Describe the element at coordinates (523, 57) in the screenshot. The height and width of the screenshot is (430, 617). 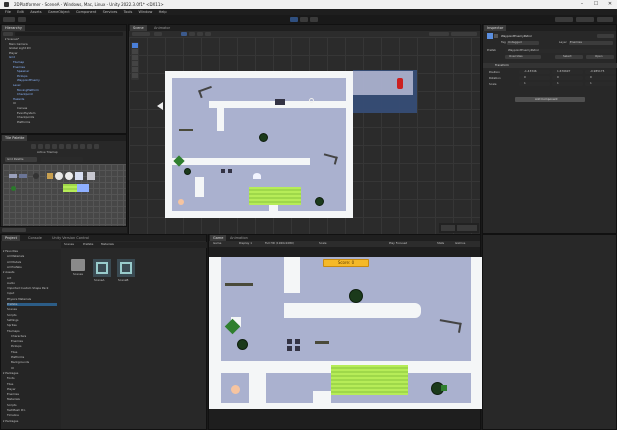
I see `overrides-dropdown: Overrides` at that location.